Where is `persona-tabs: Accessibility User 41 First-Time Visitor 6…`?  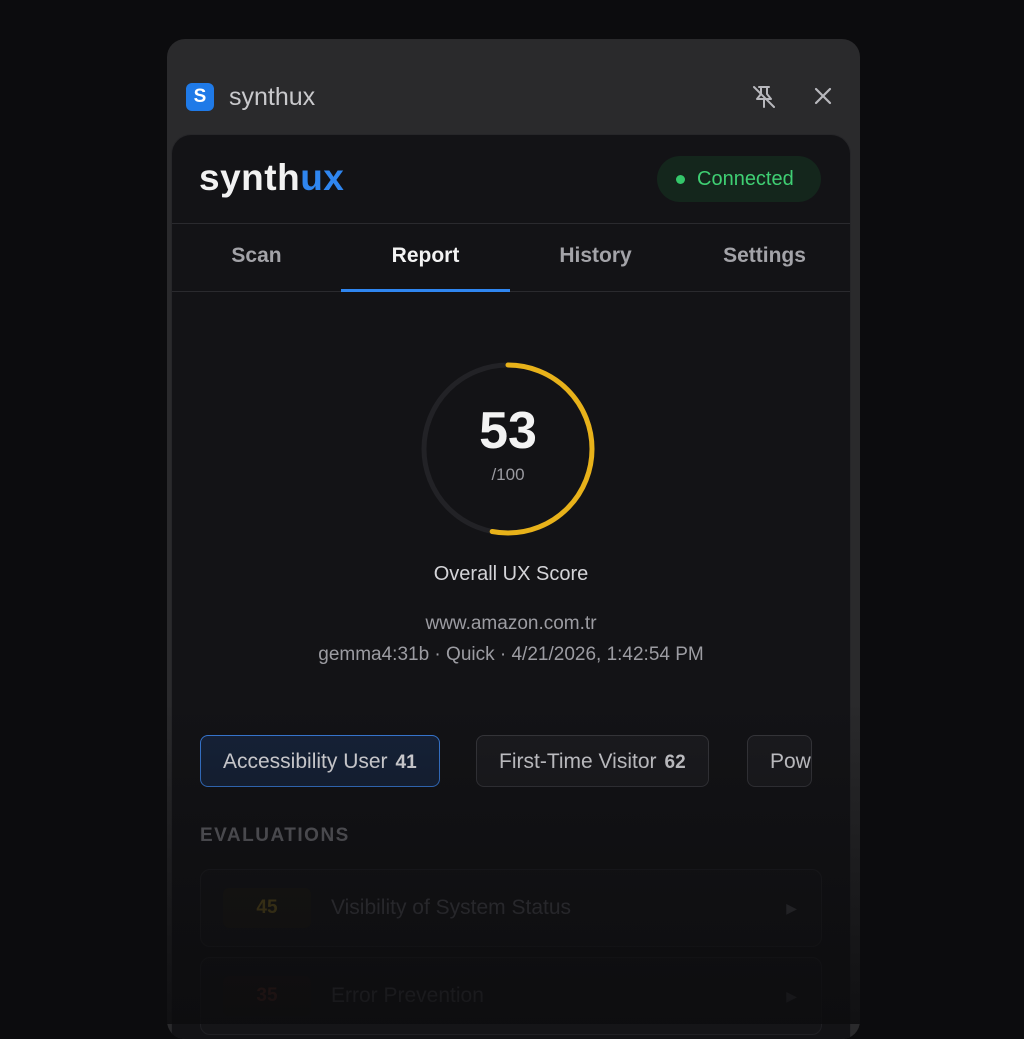
persona-tabs: Accessibility User 41 First-Time Visitor 6… is located at coordinates (510, 764).